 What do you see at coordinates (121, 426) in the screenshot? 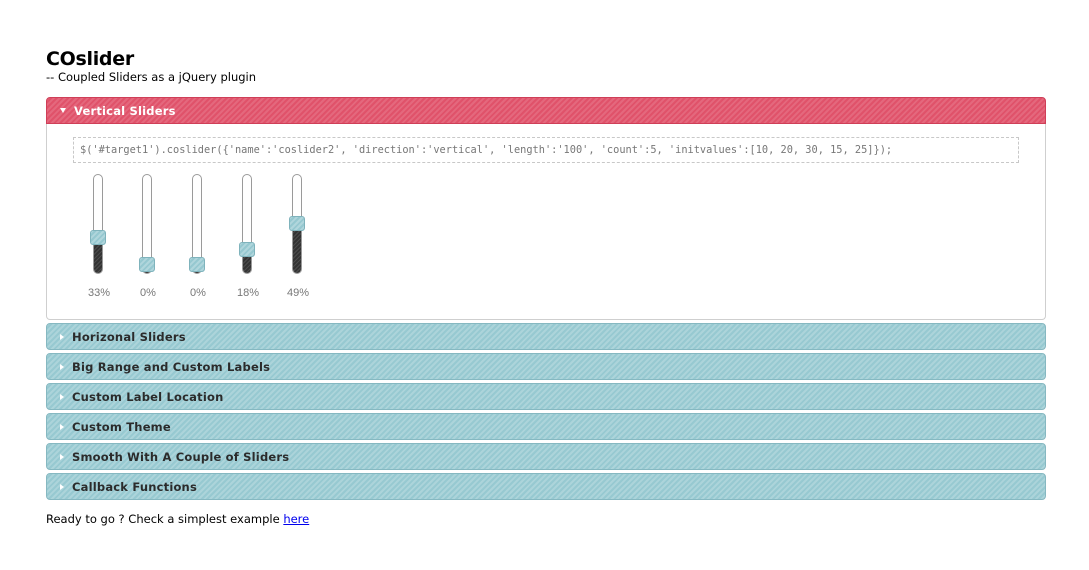
I see `accordion-header-label: Custom Theme` at bounding box center [121, 426].